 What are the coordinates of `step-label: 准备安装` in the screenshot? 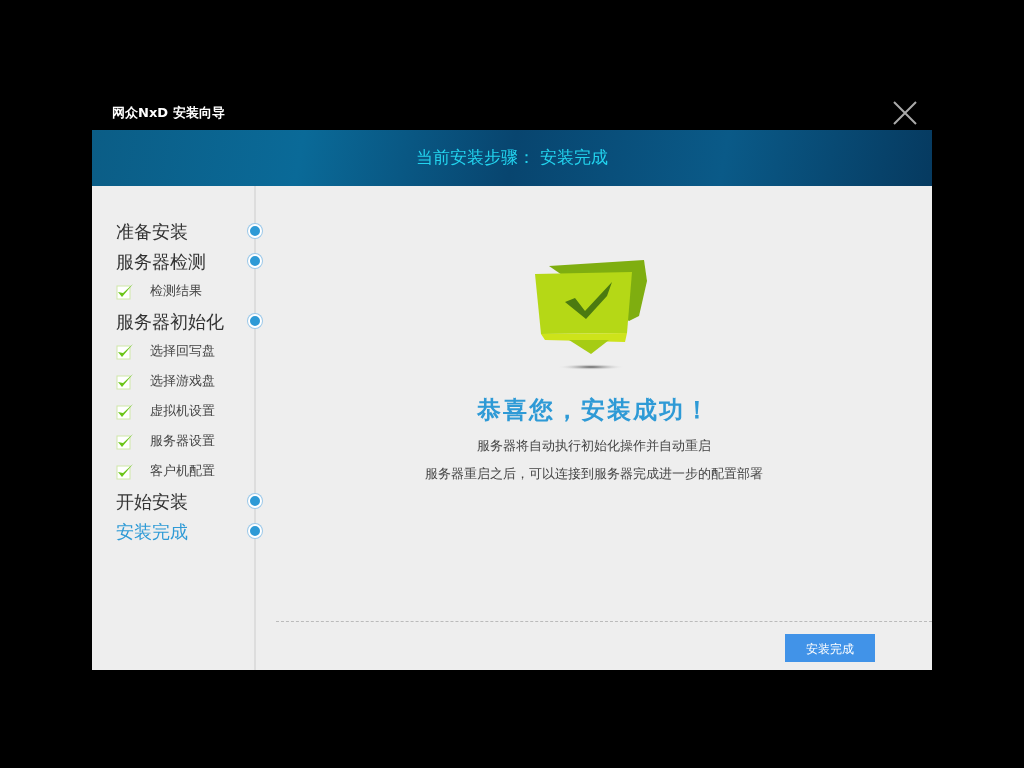 It's located at (151, 231).